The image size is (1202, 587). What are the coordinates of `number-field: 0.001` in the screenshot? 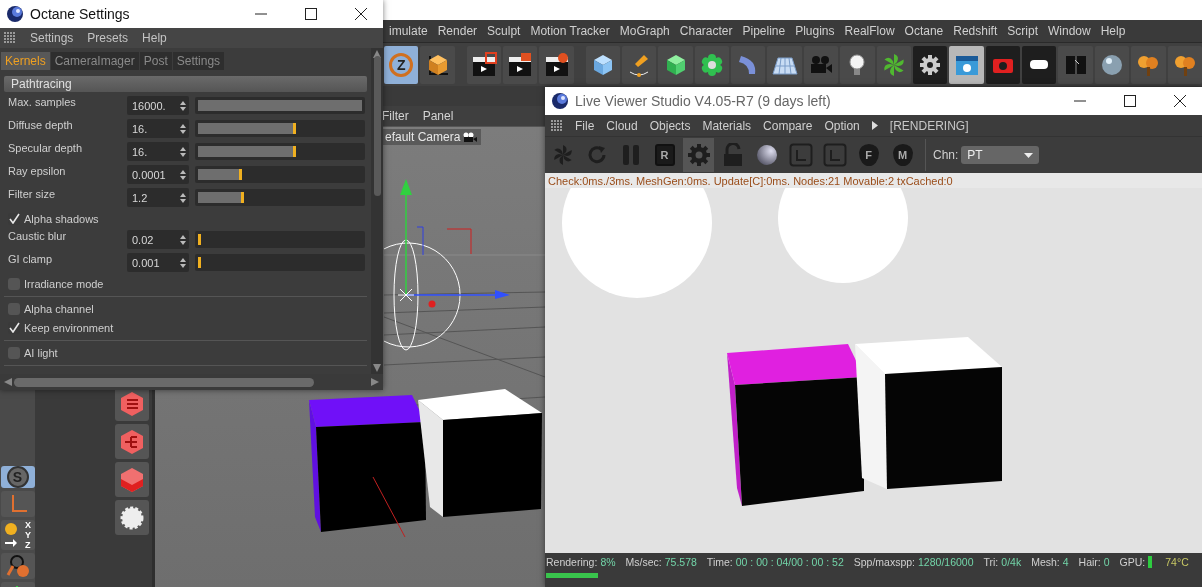 It's located at (158, 262).